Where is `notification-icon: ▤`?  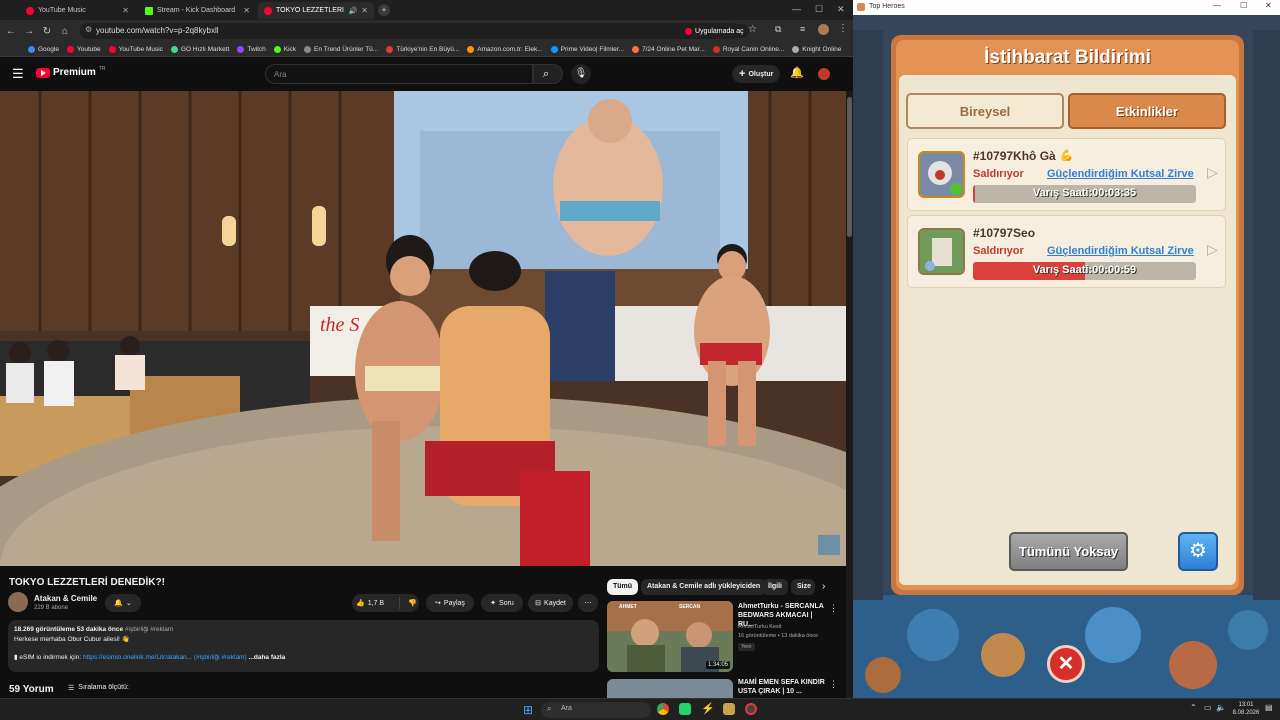 notification-icon: ▤ is located at coordinates (1269, 707).